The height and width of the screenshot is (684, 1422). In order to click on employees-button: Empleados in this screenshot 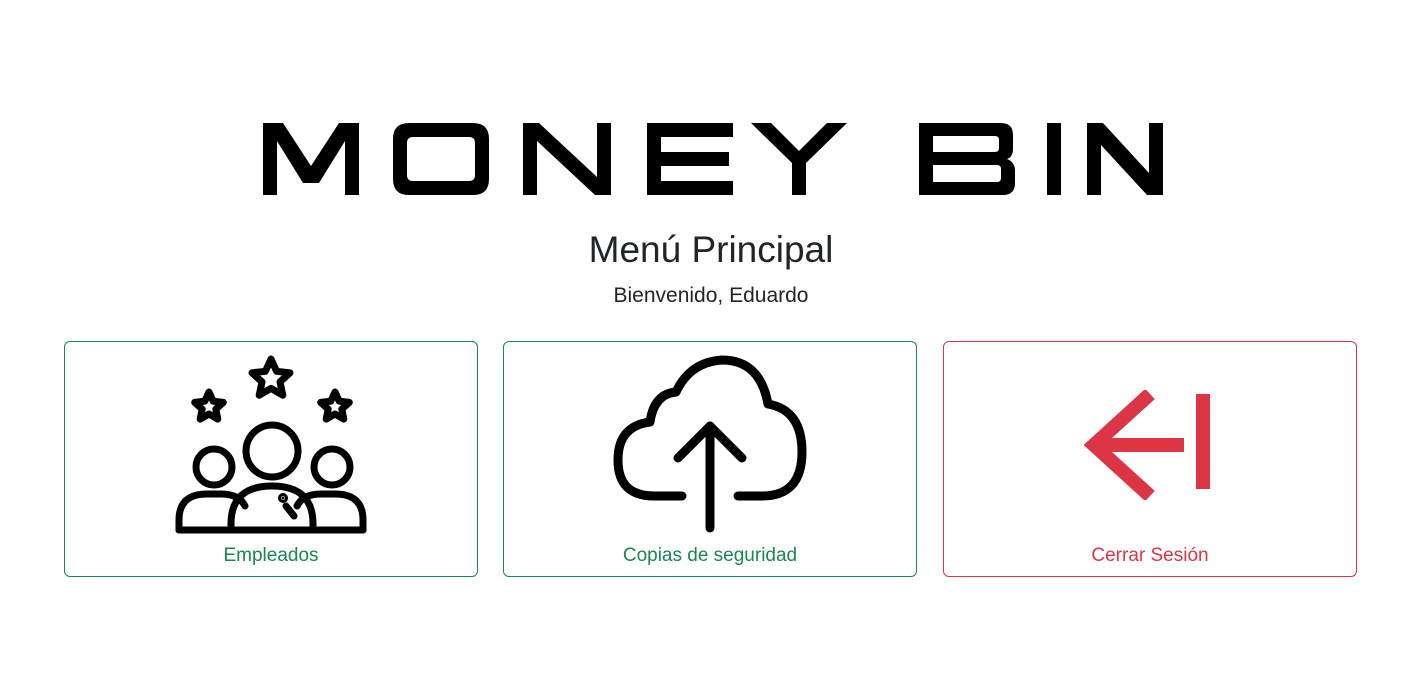, I will do `click(271, 459)`.